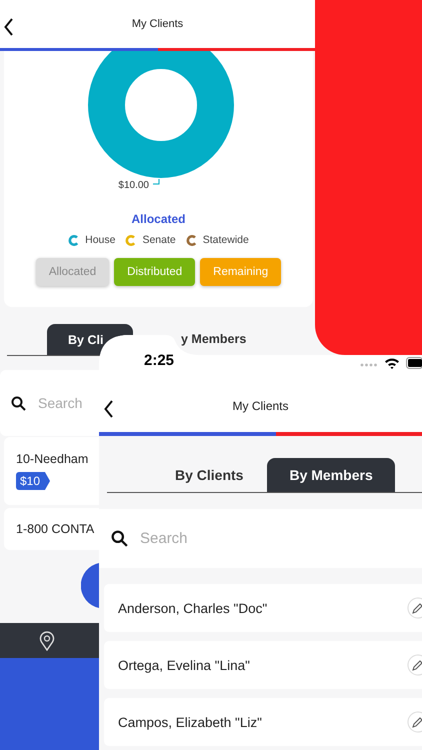 This screenshot has height=750, width=422. Describe the element at coordinates (206, 475) in the screenshot. I see `tab: By Clients` at that location.